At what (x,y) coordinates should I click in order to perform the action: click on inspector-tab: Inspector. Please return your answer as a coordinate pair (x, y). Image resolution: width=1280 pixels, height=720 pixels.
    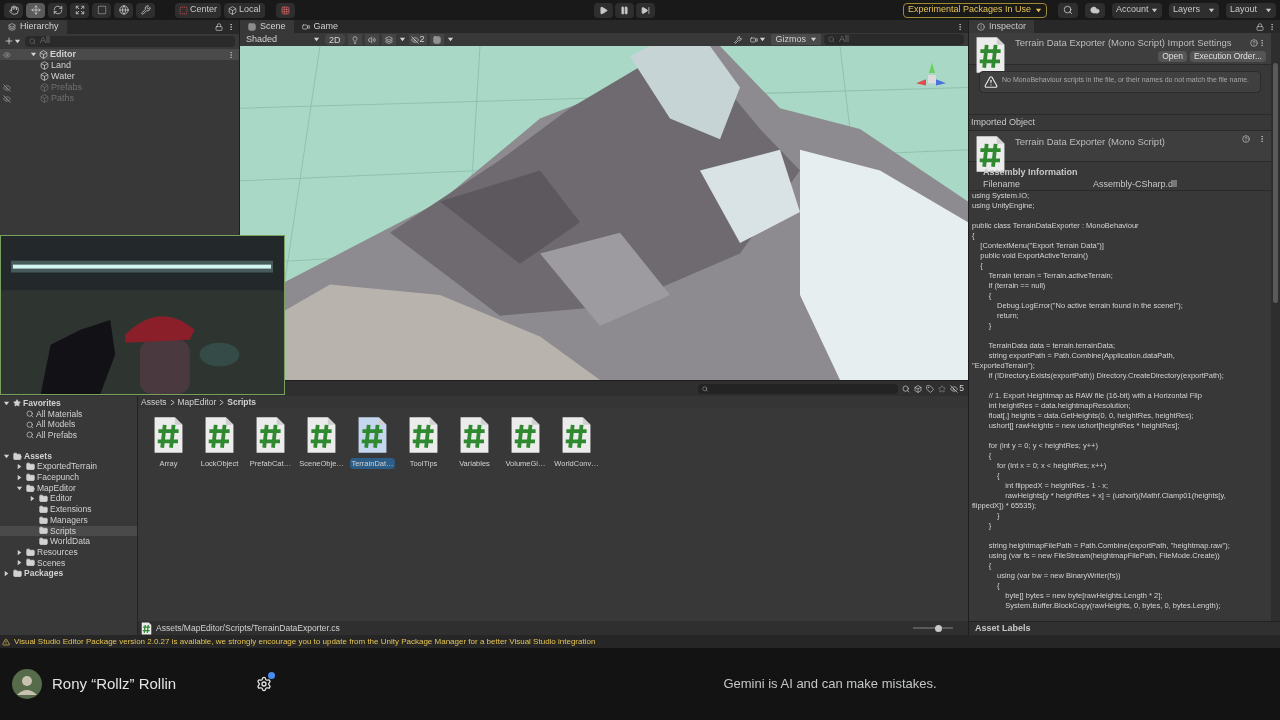
    Looking at the image, I should click on (1002, 26).